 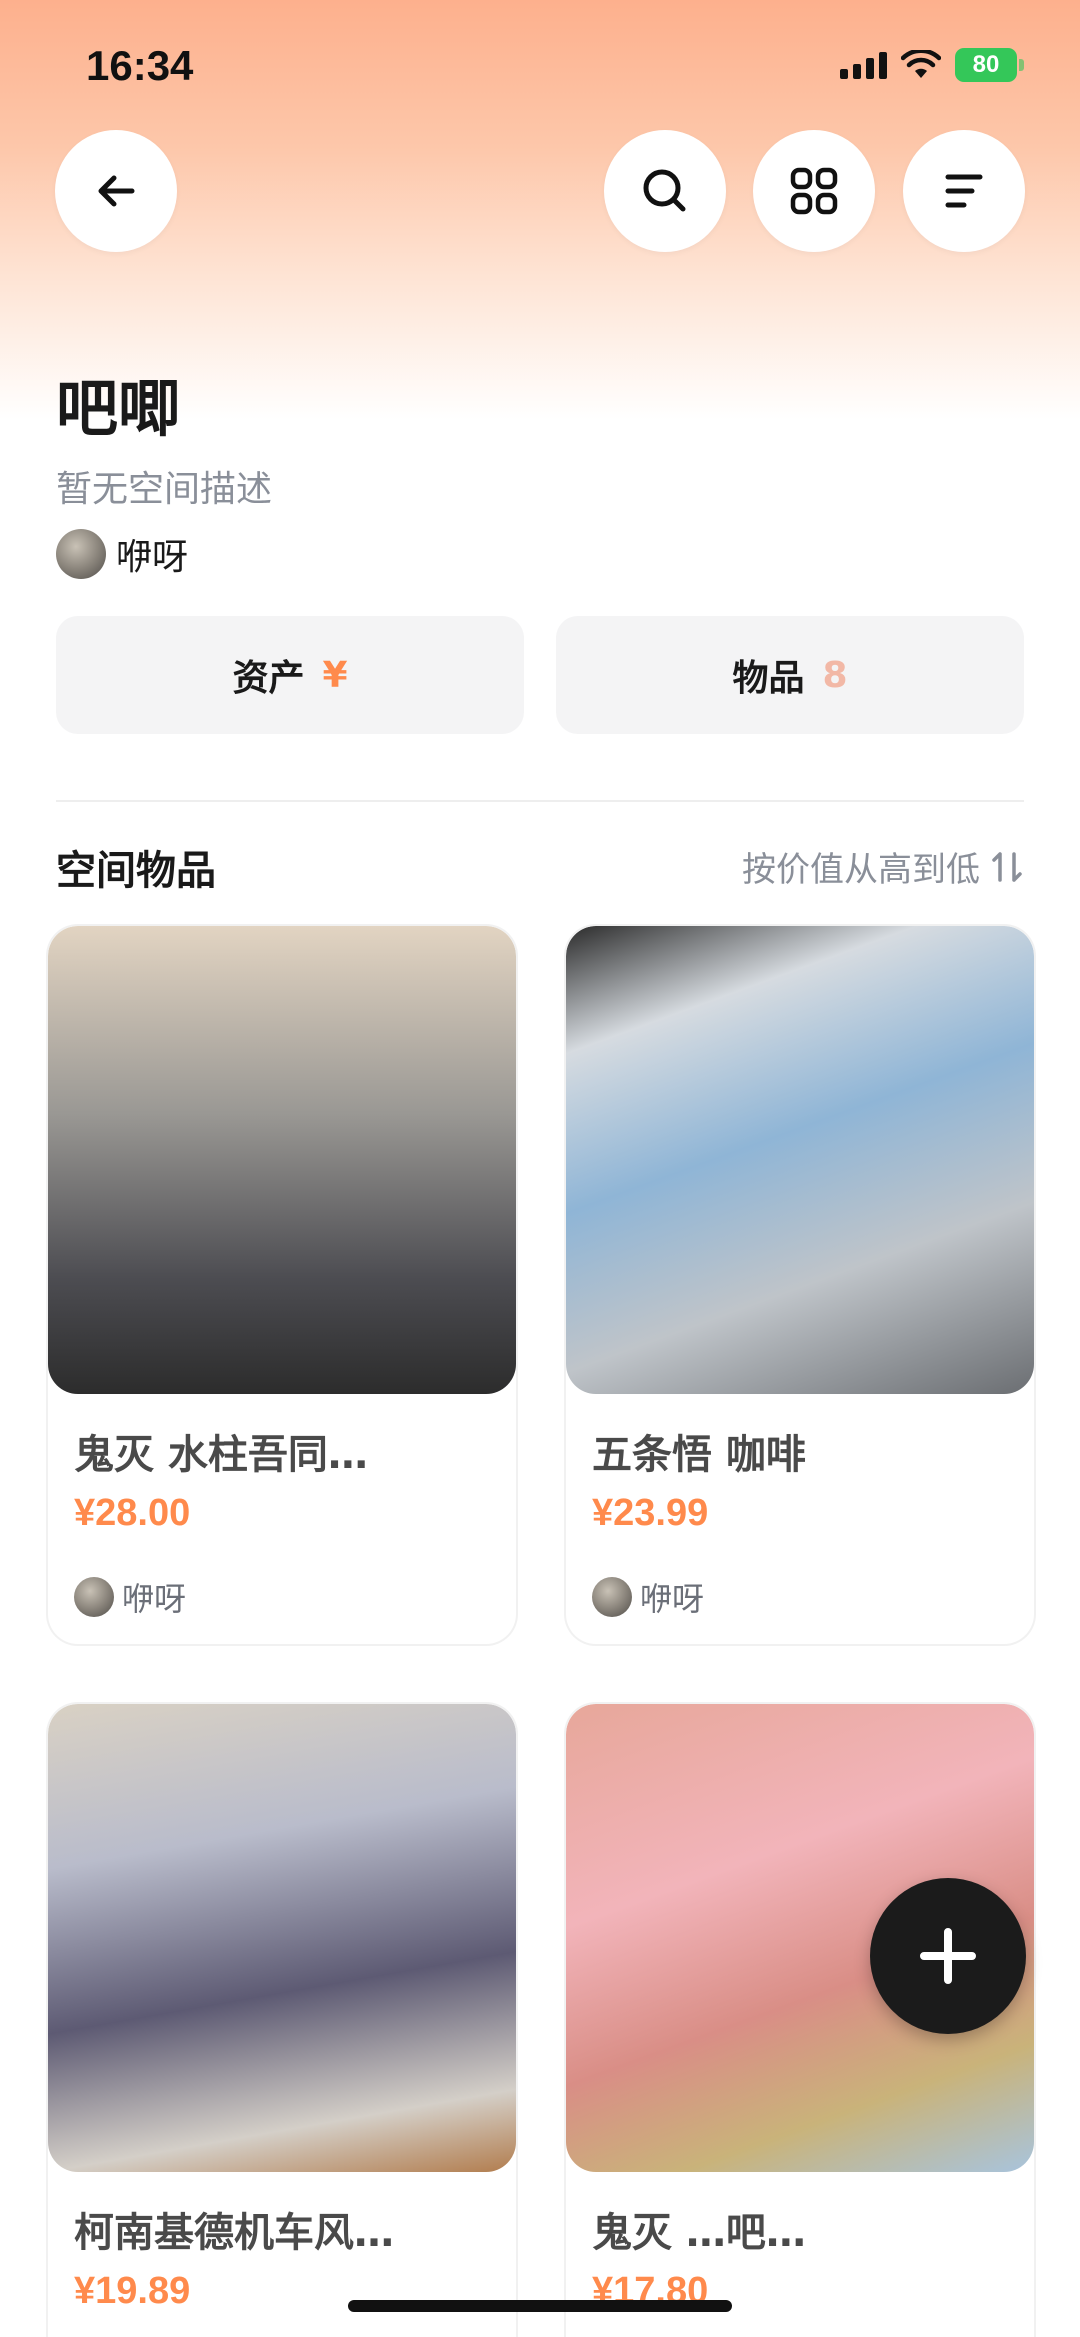 I want to click on item-card: 鬼灭 水柱吾同… ¥28.00 咿呀, so click(x=282, y=1285).